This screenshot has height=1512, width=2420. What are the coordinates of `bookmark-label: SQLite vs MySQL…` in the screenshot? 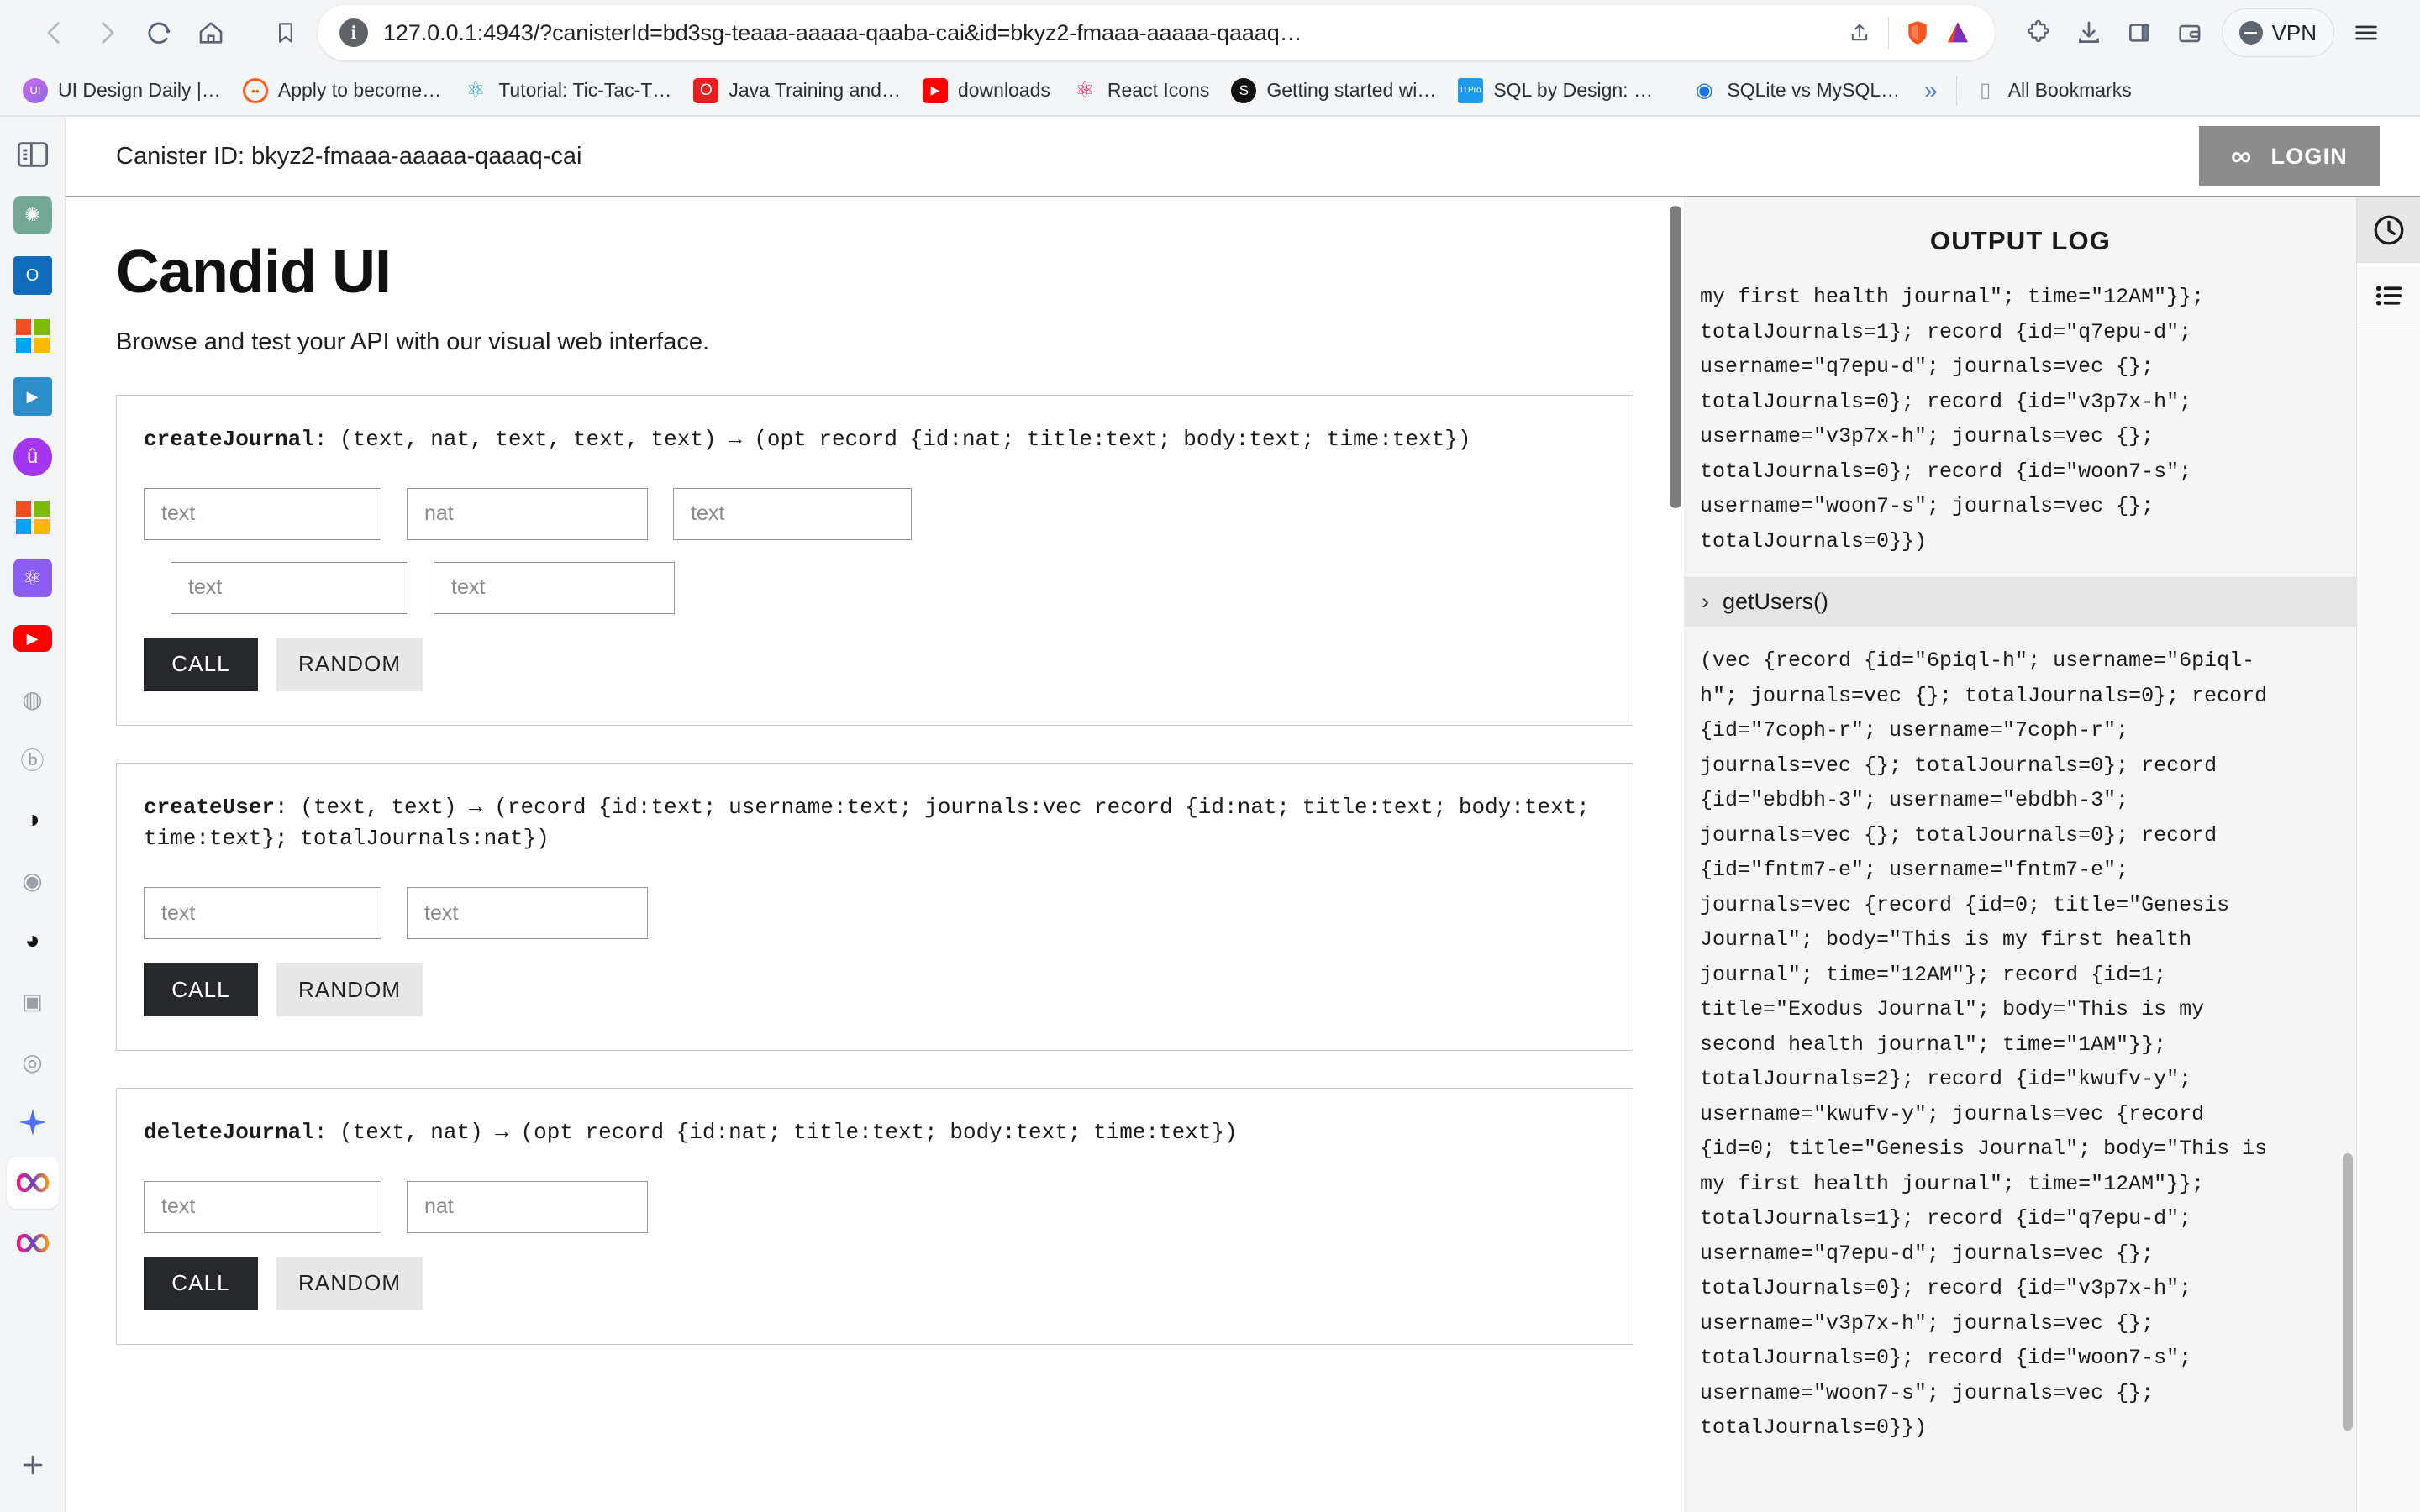 It's located at (1814, 90).